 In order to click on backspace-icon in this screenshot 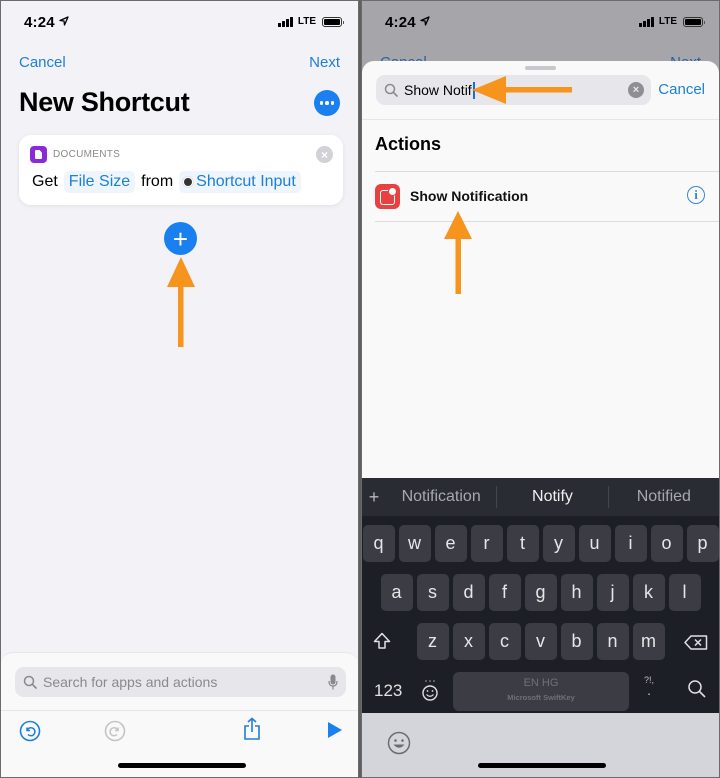, I will do `click(696, 642)`.